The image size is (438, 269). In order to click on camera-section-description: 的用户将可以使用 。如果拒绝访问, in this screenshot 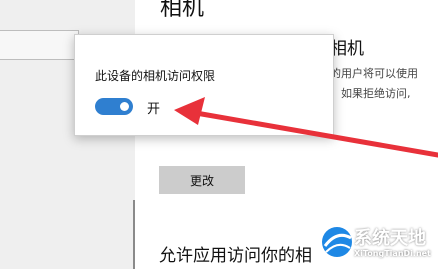, I will do `click(384, 84)`.